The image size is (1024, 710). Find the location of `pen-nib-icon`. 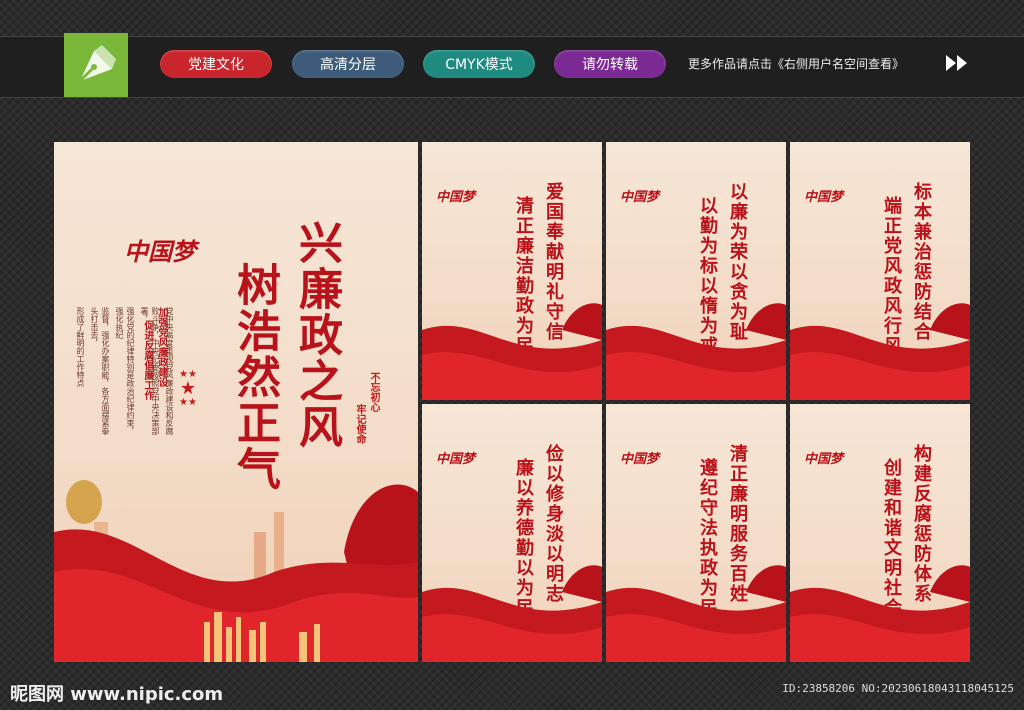

pen-nib-icon is located at coordinates (97, 64).